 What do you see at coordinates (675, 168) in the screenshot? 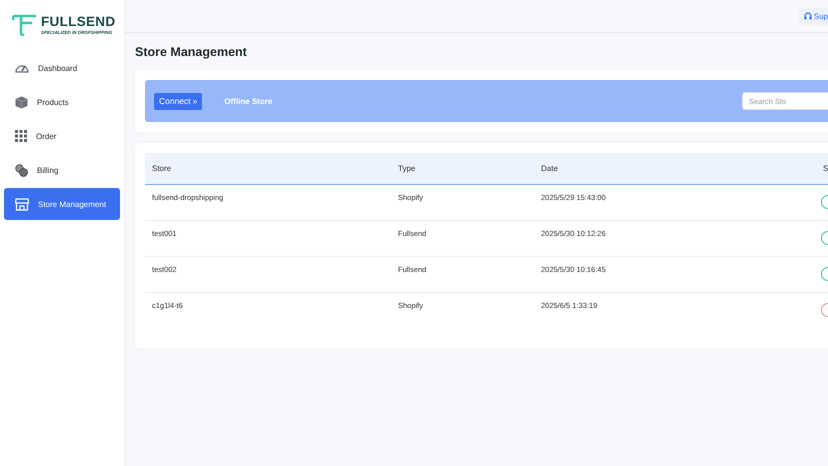
I see `column-header: Date` at bounding box center [675, 168].